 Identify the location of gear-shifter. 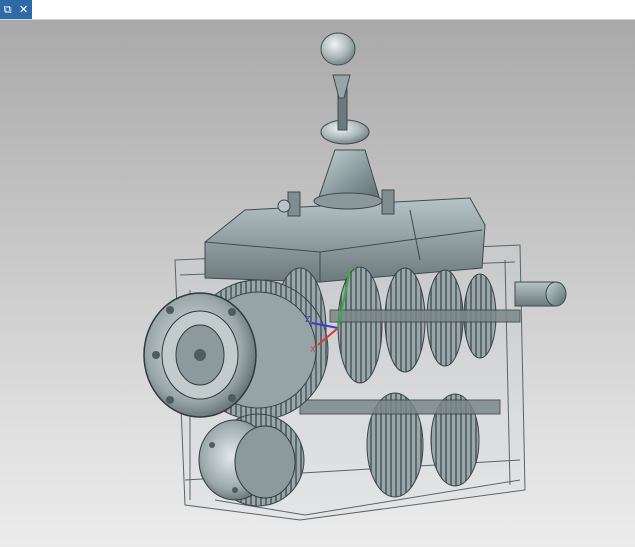
(348, 121).